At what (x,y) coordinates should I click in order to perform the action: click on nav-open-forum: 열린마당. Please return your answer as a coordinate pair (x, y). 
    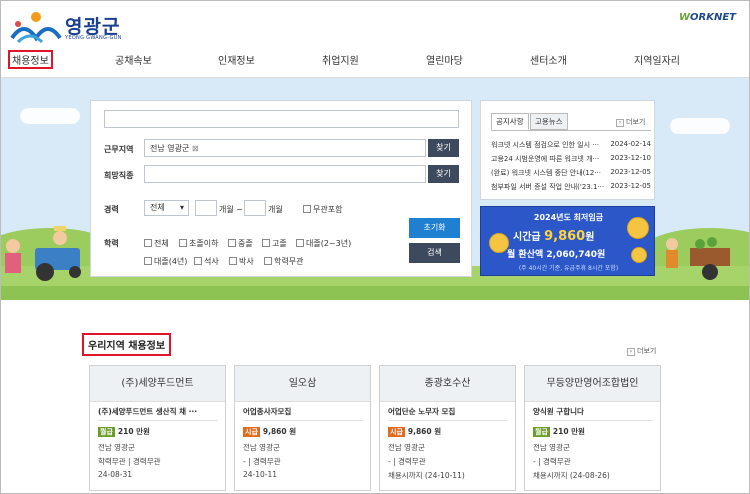
    Looking at the image, I should click on (444, 59).